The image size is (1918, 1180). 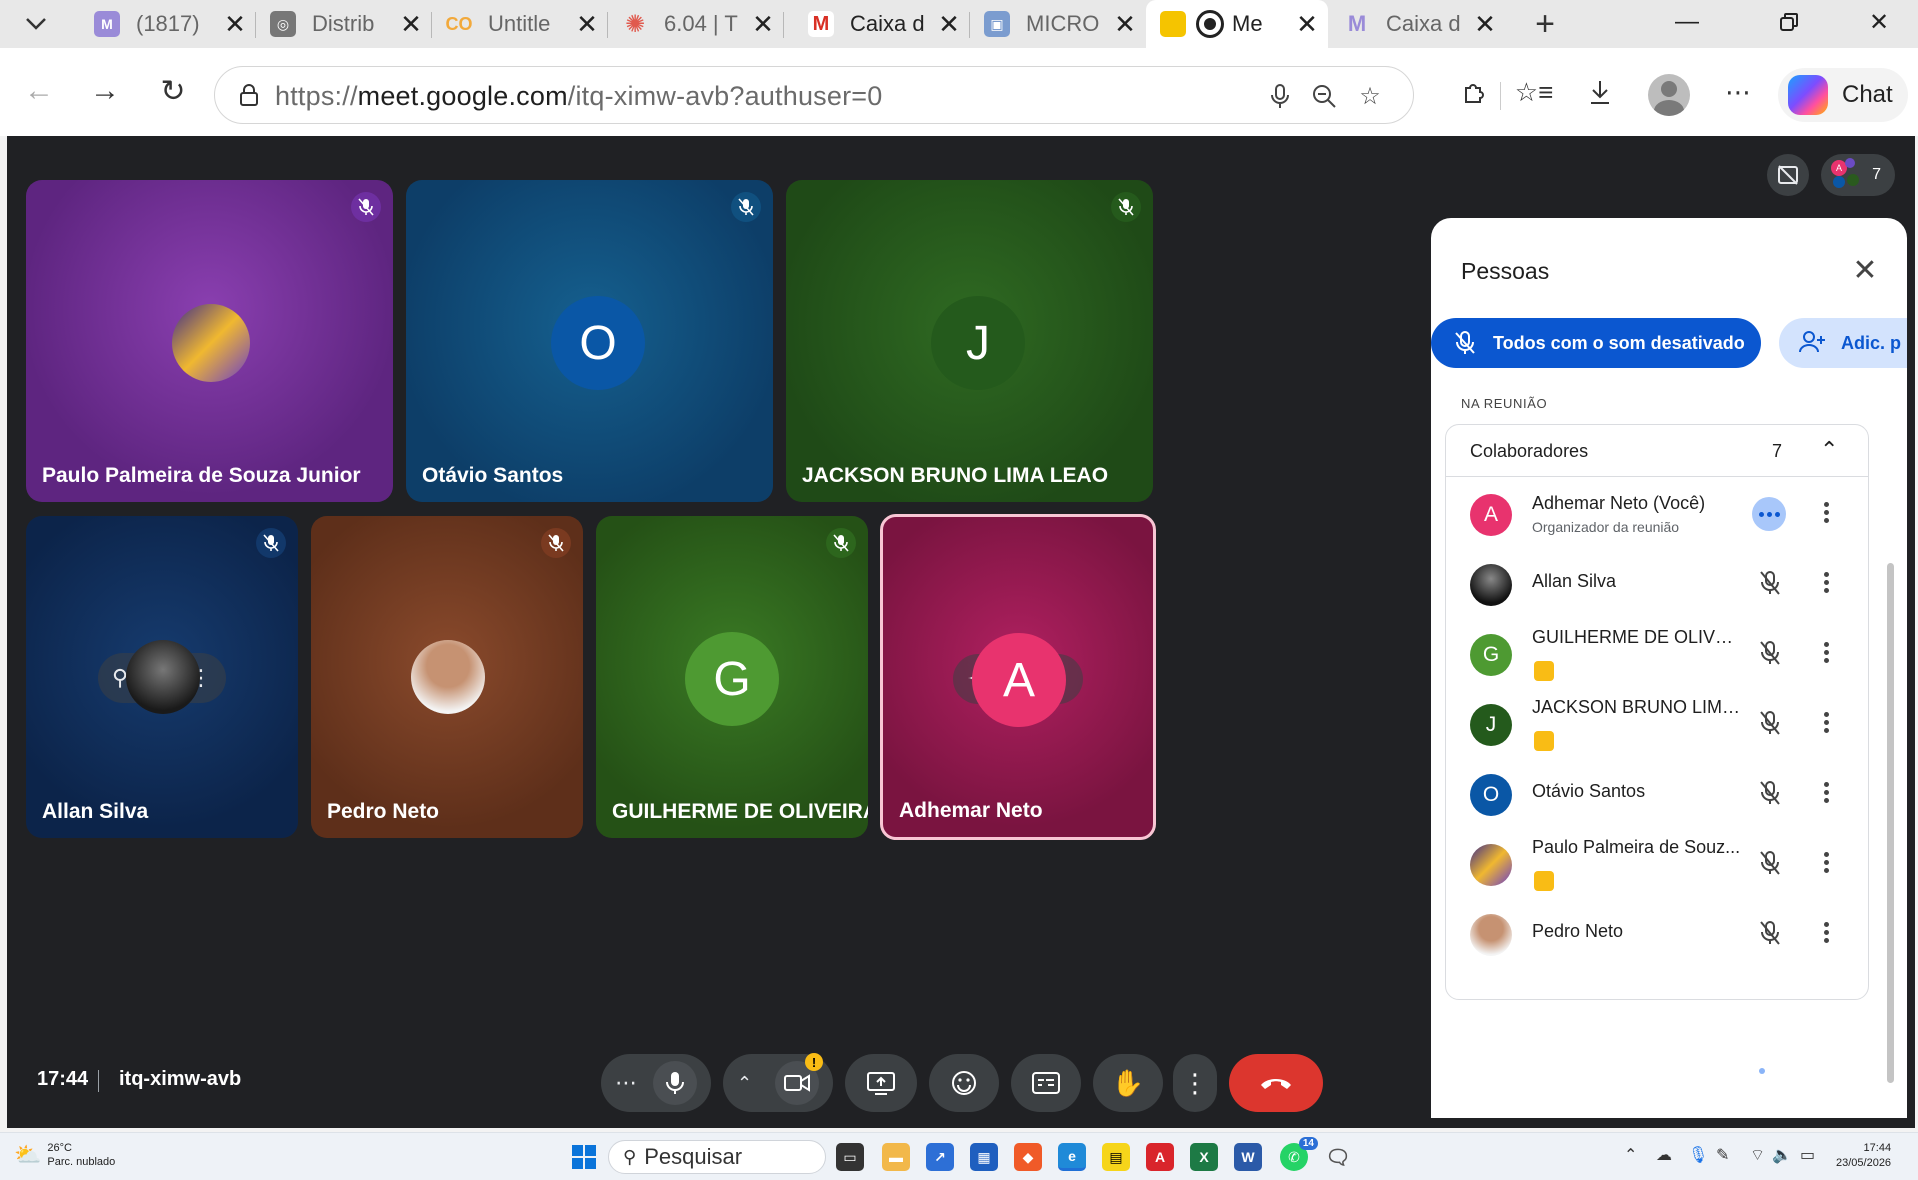 I want to click on minimize-button: —, so click(x=1687, y=22).